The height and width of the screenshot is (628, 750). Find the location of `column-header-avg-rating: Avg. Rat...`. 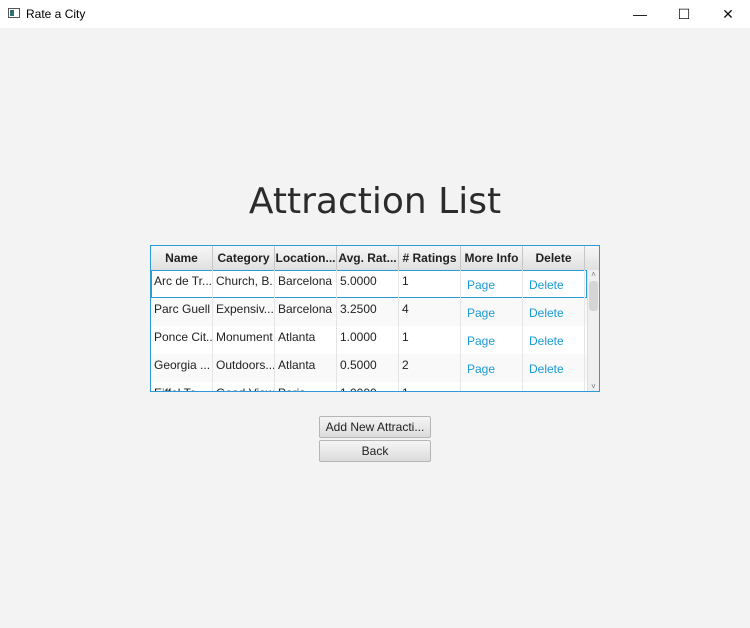

column-header-avg-rating: Avg. Rat... is located at coordinates (368, 258).